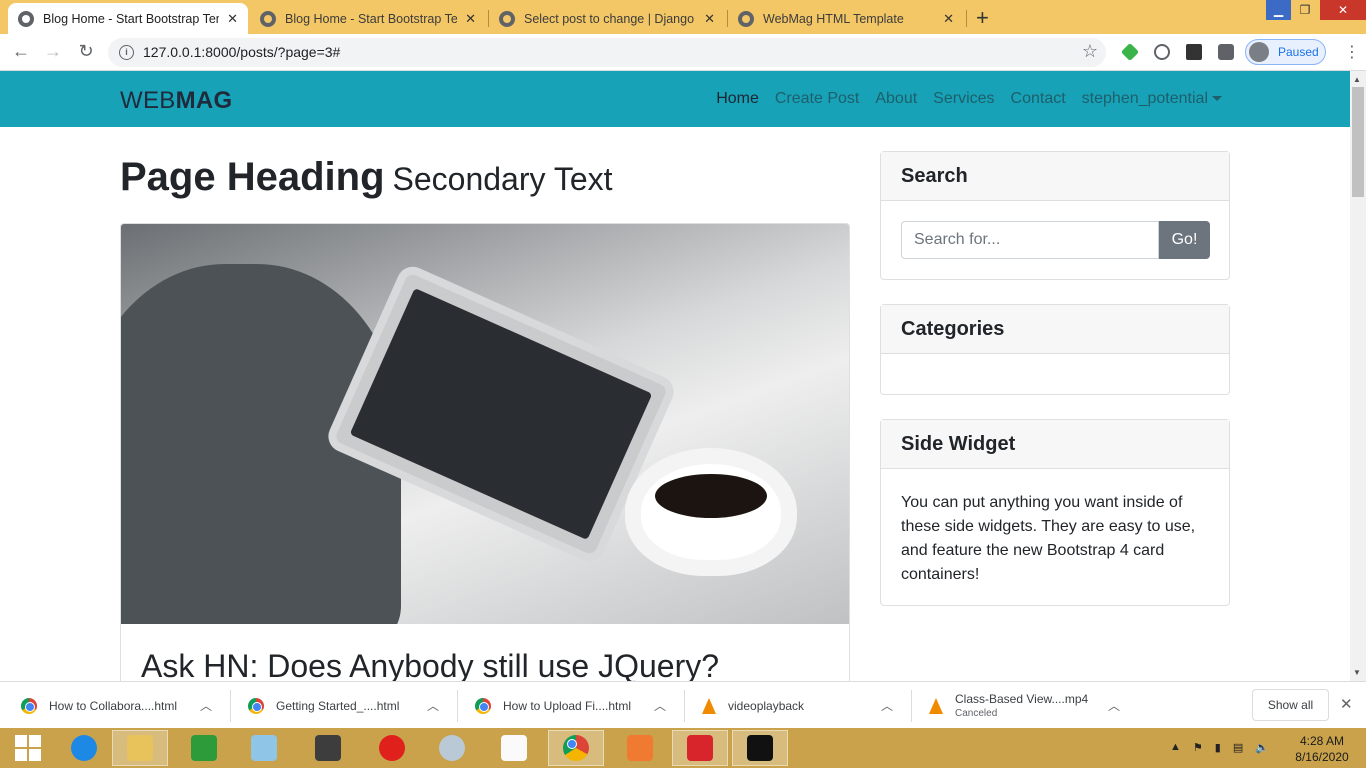 This screenshot has width=1366, height=768. What do you see at coordinates (1357, 672) in the screenshot?
I see `scroll-down-icon: ▼` at bounding box center [1357, 672].